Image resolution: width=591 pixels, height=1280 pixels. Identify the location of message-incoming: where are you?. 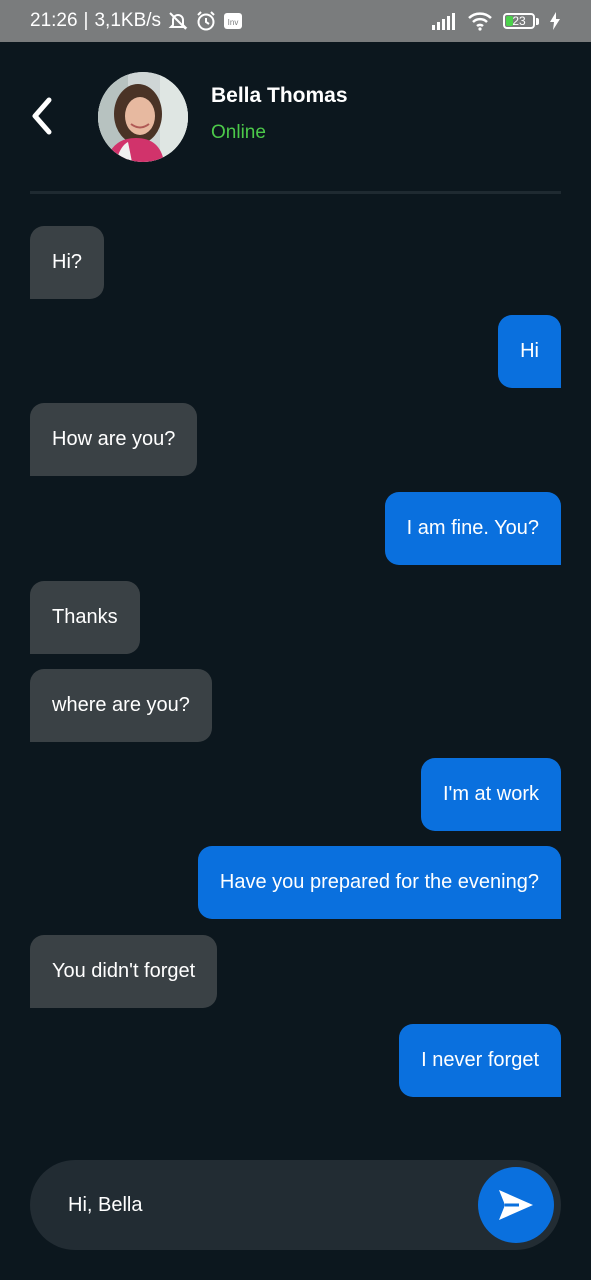
(121, 705).